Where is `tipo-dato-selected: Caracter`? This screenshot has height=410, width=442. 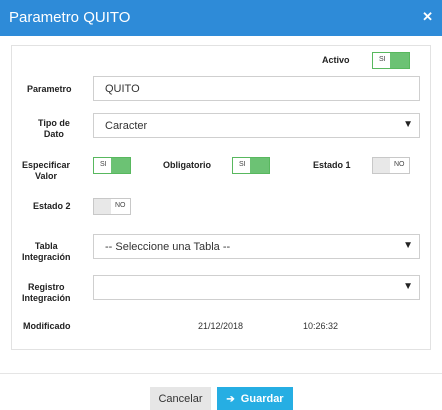 tipo-dato-selected: Caracter is located at coordinates (126, 126).